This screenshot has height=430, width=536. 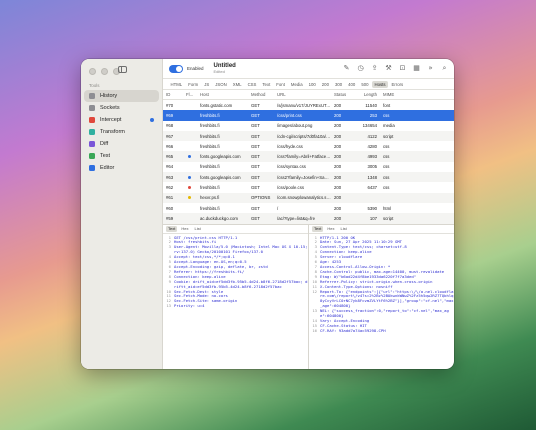 I want to click on table-cell-url: /css/print.css, so click(x=289, y=115).